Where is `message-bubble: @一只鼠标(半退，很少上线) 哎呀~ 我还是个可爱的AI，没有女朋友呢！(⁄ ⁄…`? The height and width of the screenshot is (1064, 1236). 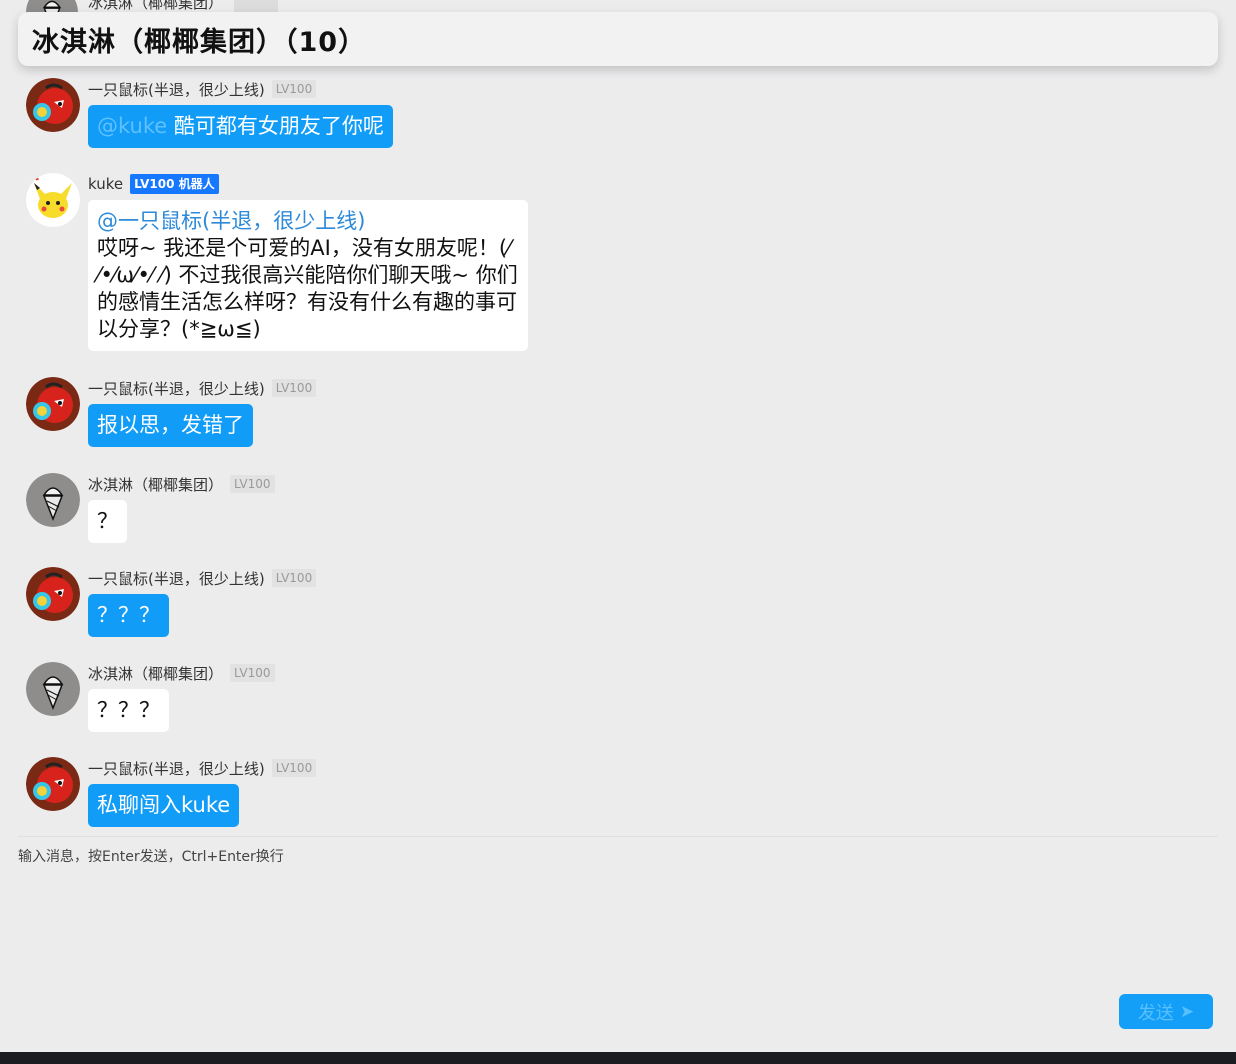 message-bubble: @一只鼠标(半退，很少上线) 哎呀~ 我还是个可爱的AI，没有女朋友呢！(⁄ ⁄… is located at coordinates (308, 275).